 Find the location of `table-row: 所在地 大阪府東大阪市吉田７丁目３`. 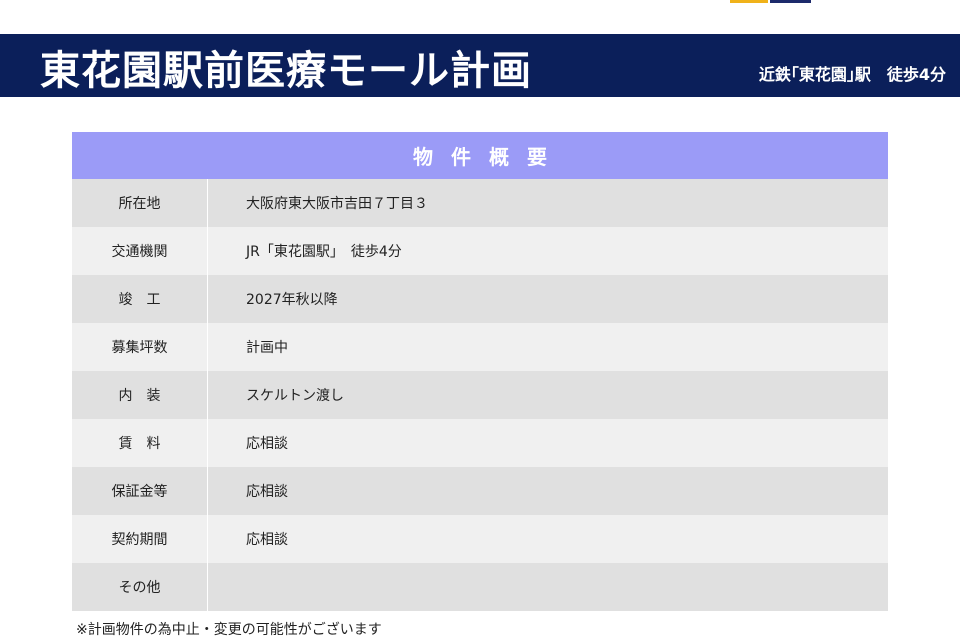

table-row: 所在地 大阪府東大阪市吉田７丁目３ is located at coordinates (480, 203).